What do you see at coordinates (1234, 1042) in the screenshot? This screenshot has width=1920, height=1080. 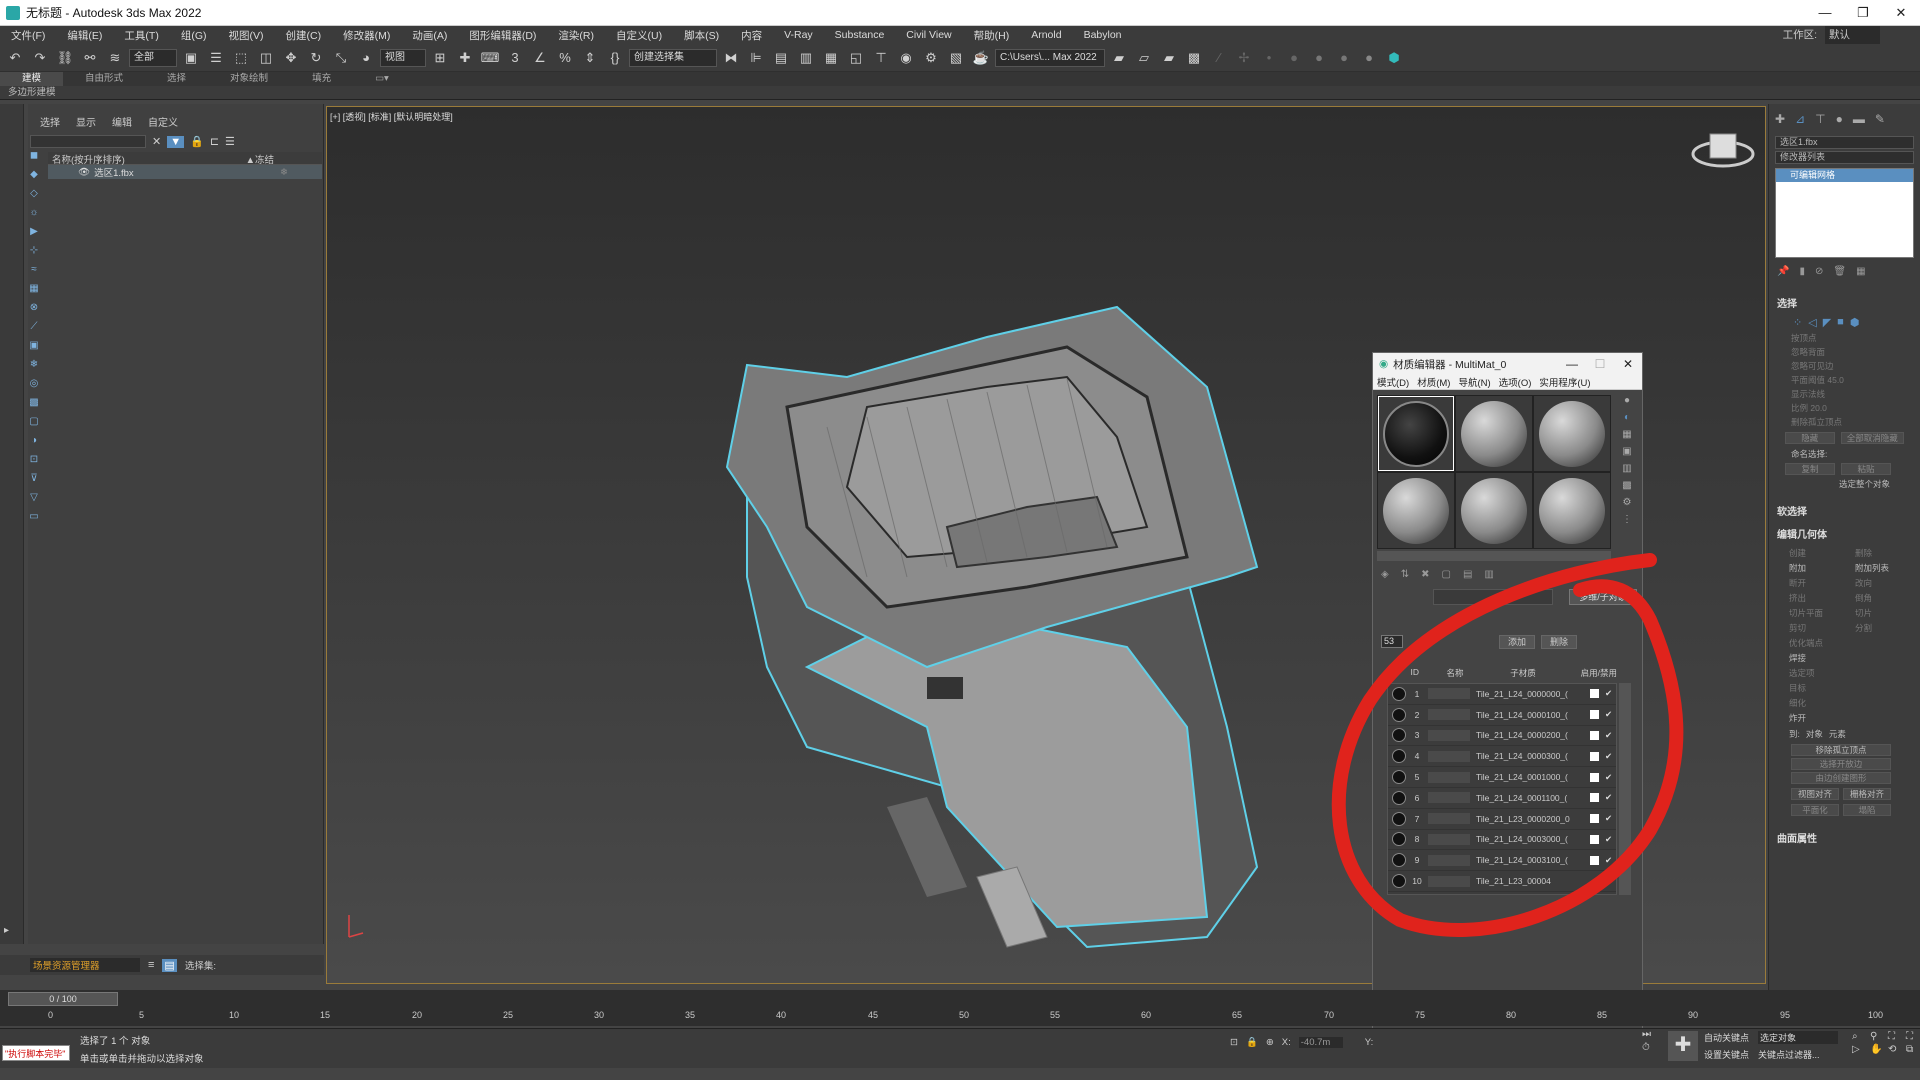 I see `isolate-icon: ⊡` at bounding box center [1234, 1042].